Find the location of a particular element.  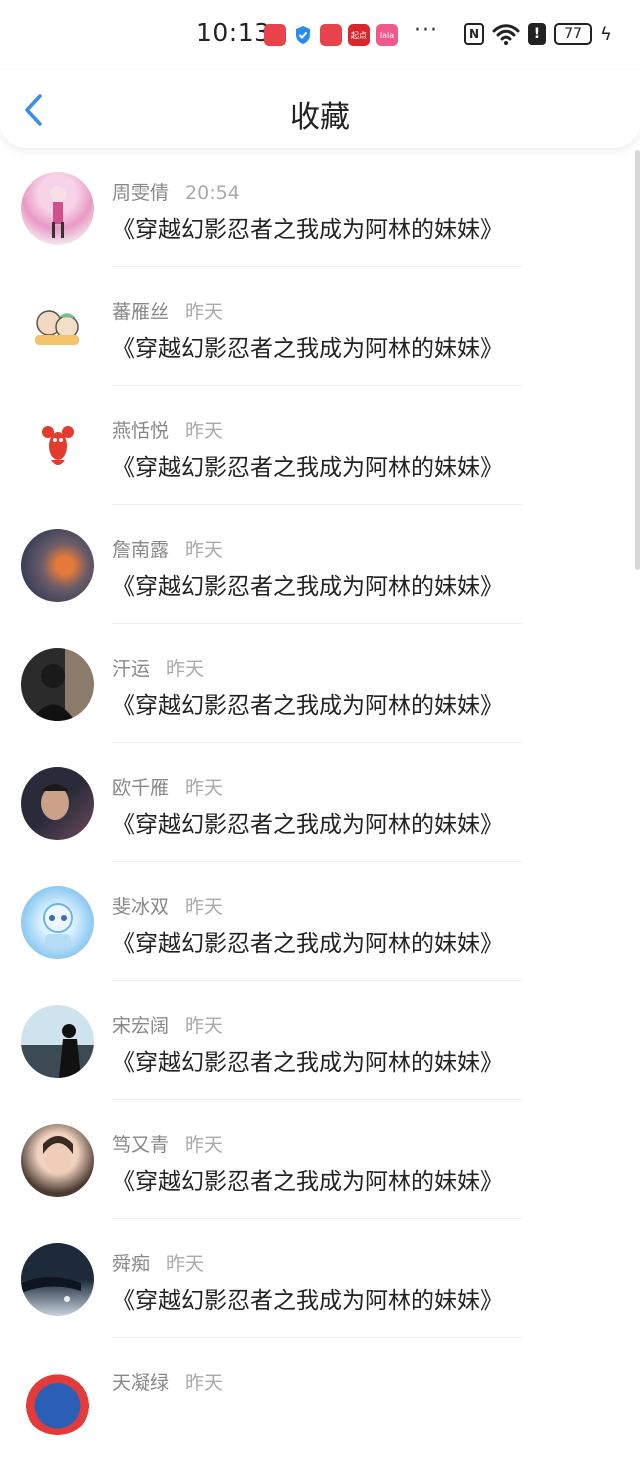

notification-app-icons: 起点 lala is located at coordinates (331, 35).